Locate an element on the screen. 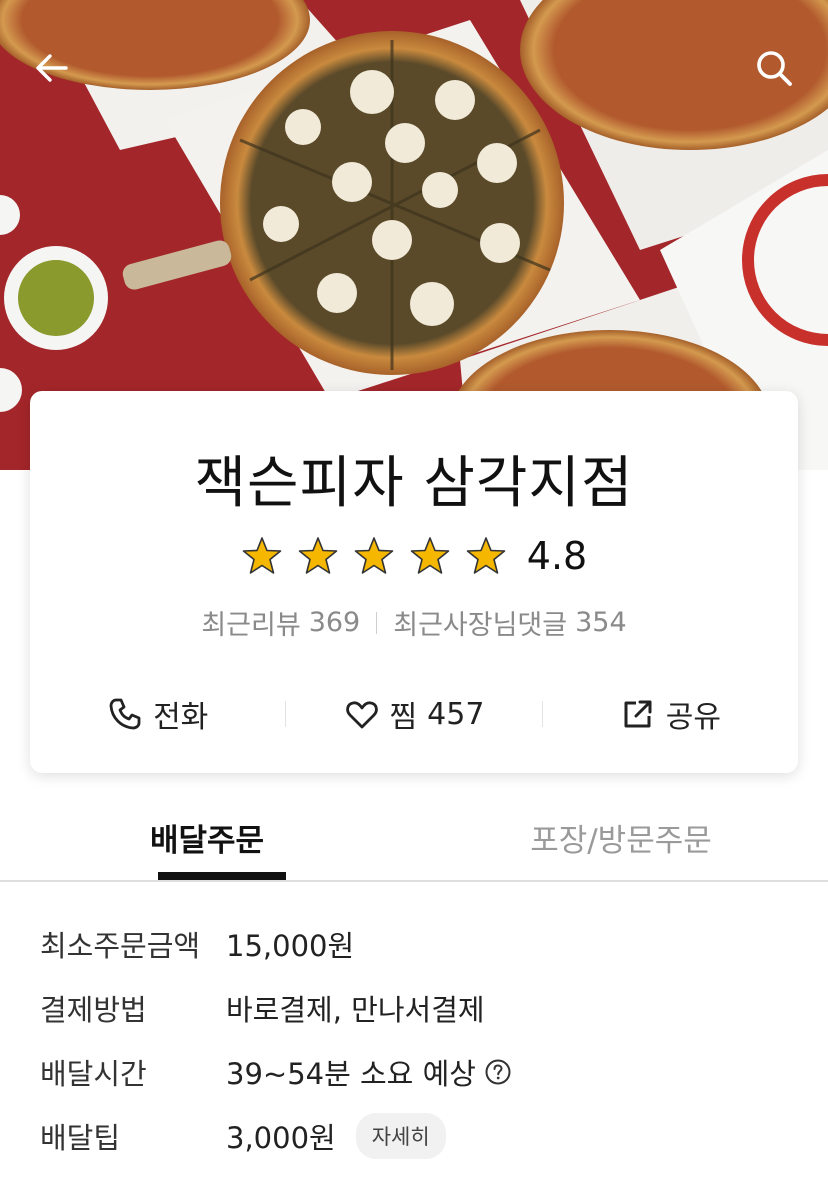  min-order-value: 15,000원 is located at coordinates (290, 946).